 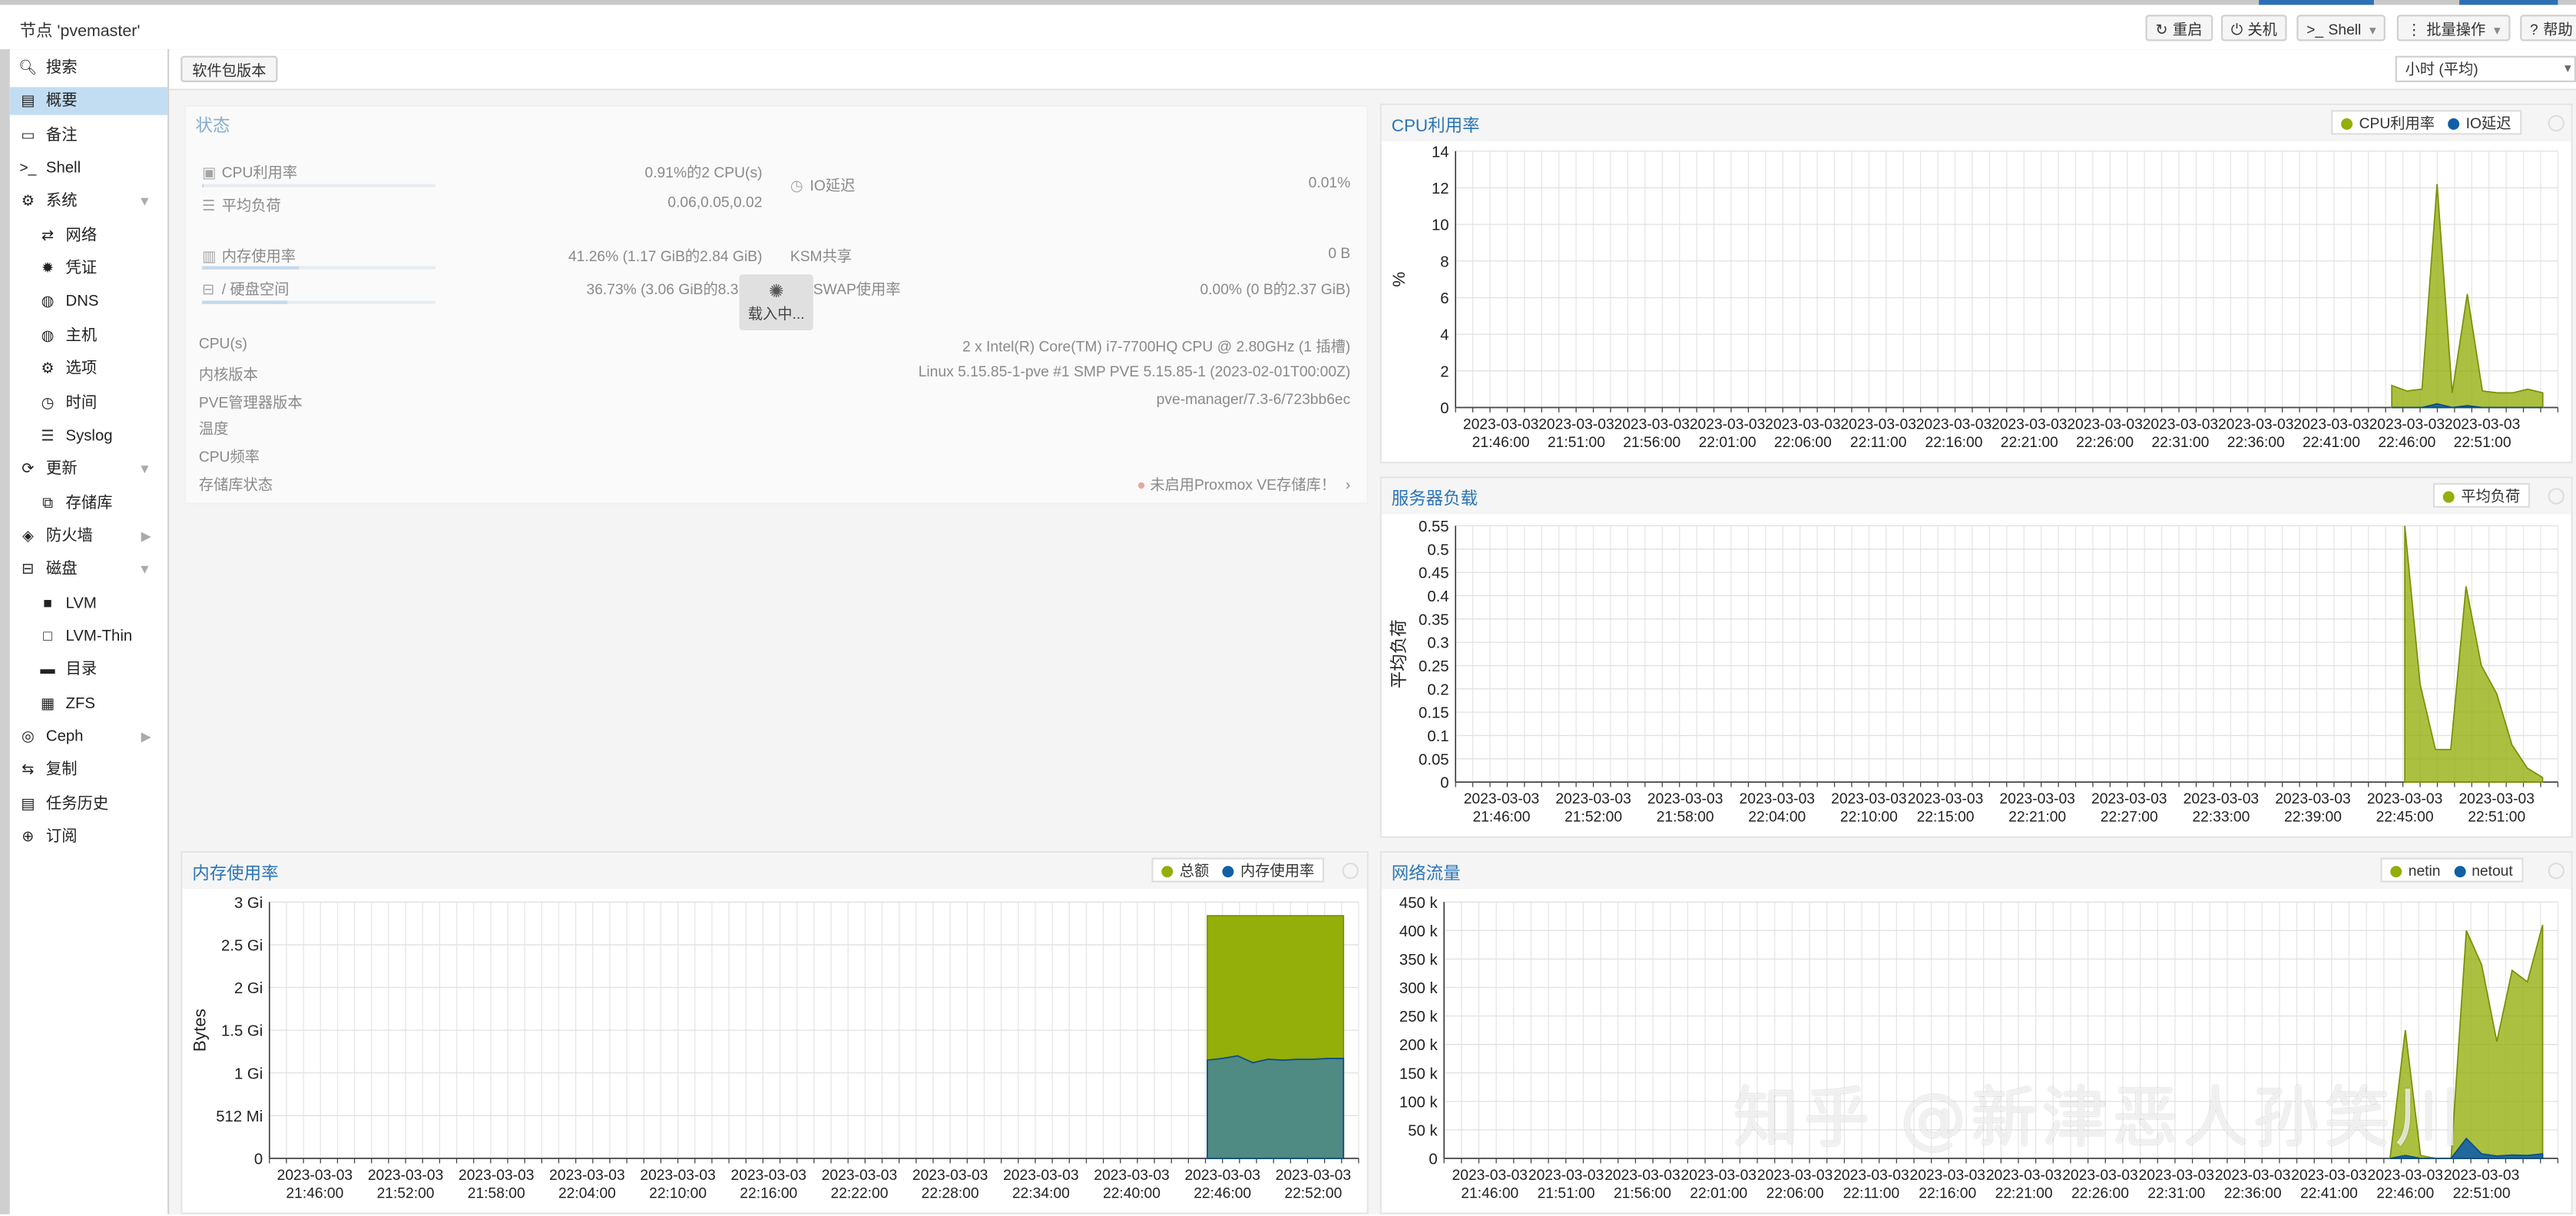 What do you see at coordinates (2482, 433) in the screenshot?
I see `x-tick-label: 2023-03-0322:51:00` at bounding box center [2482, 433].